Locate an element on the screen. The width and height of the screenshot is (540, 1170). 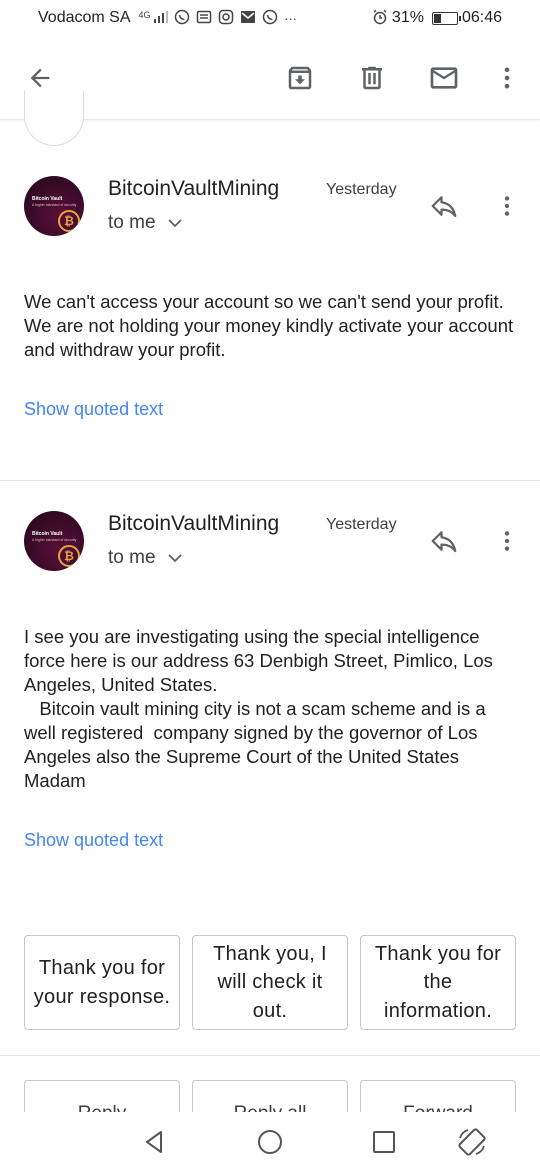
mark-unread-button is located at coordinates (444, 78).